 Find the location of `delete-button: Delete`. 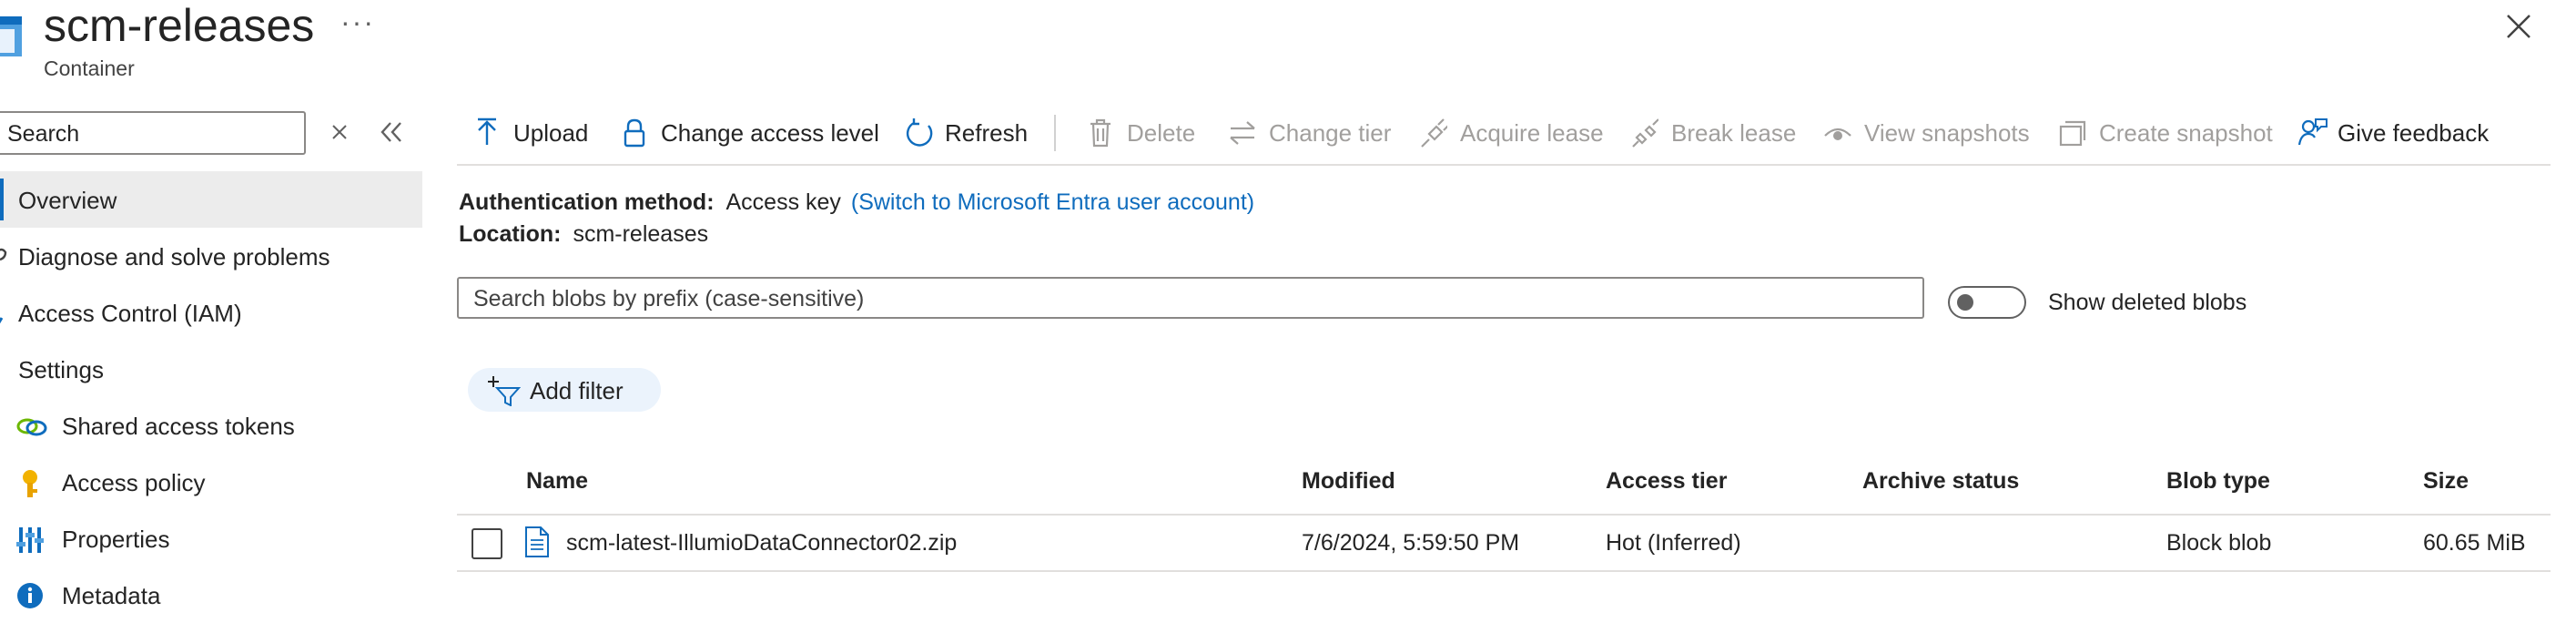

delete-button: Delete is located at coordinates (1141, 133).